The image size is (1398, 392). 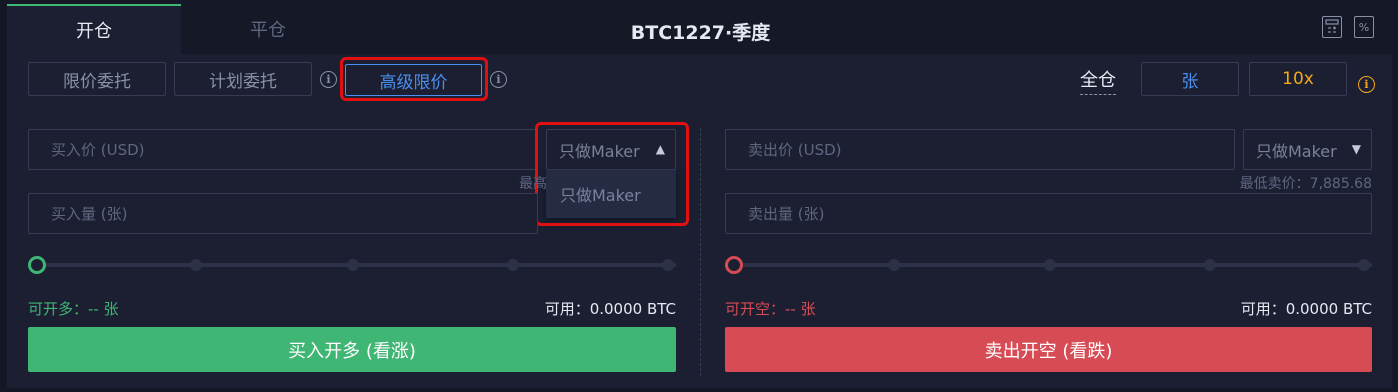 I want to click on tab-open-position: 开仓, so click(x=94, y=29).